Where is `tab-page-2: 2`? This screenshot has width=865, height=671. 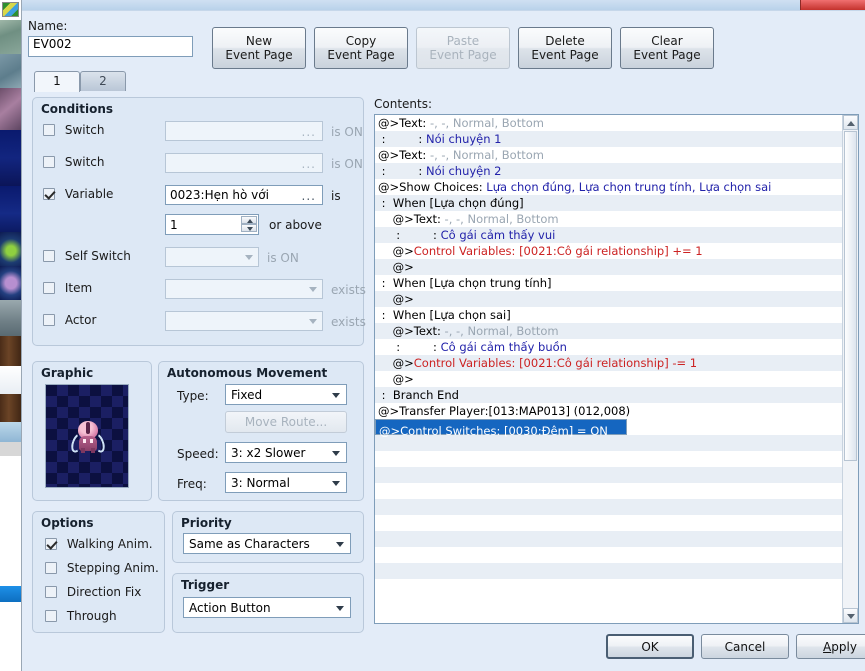 tab-page-2: 2 is located at coordinates (103, 81).